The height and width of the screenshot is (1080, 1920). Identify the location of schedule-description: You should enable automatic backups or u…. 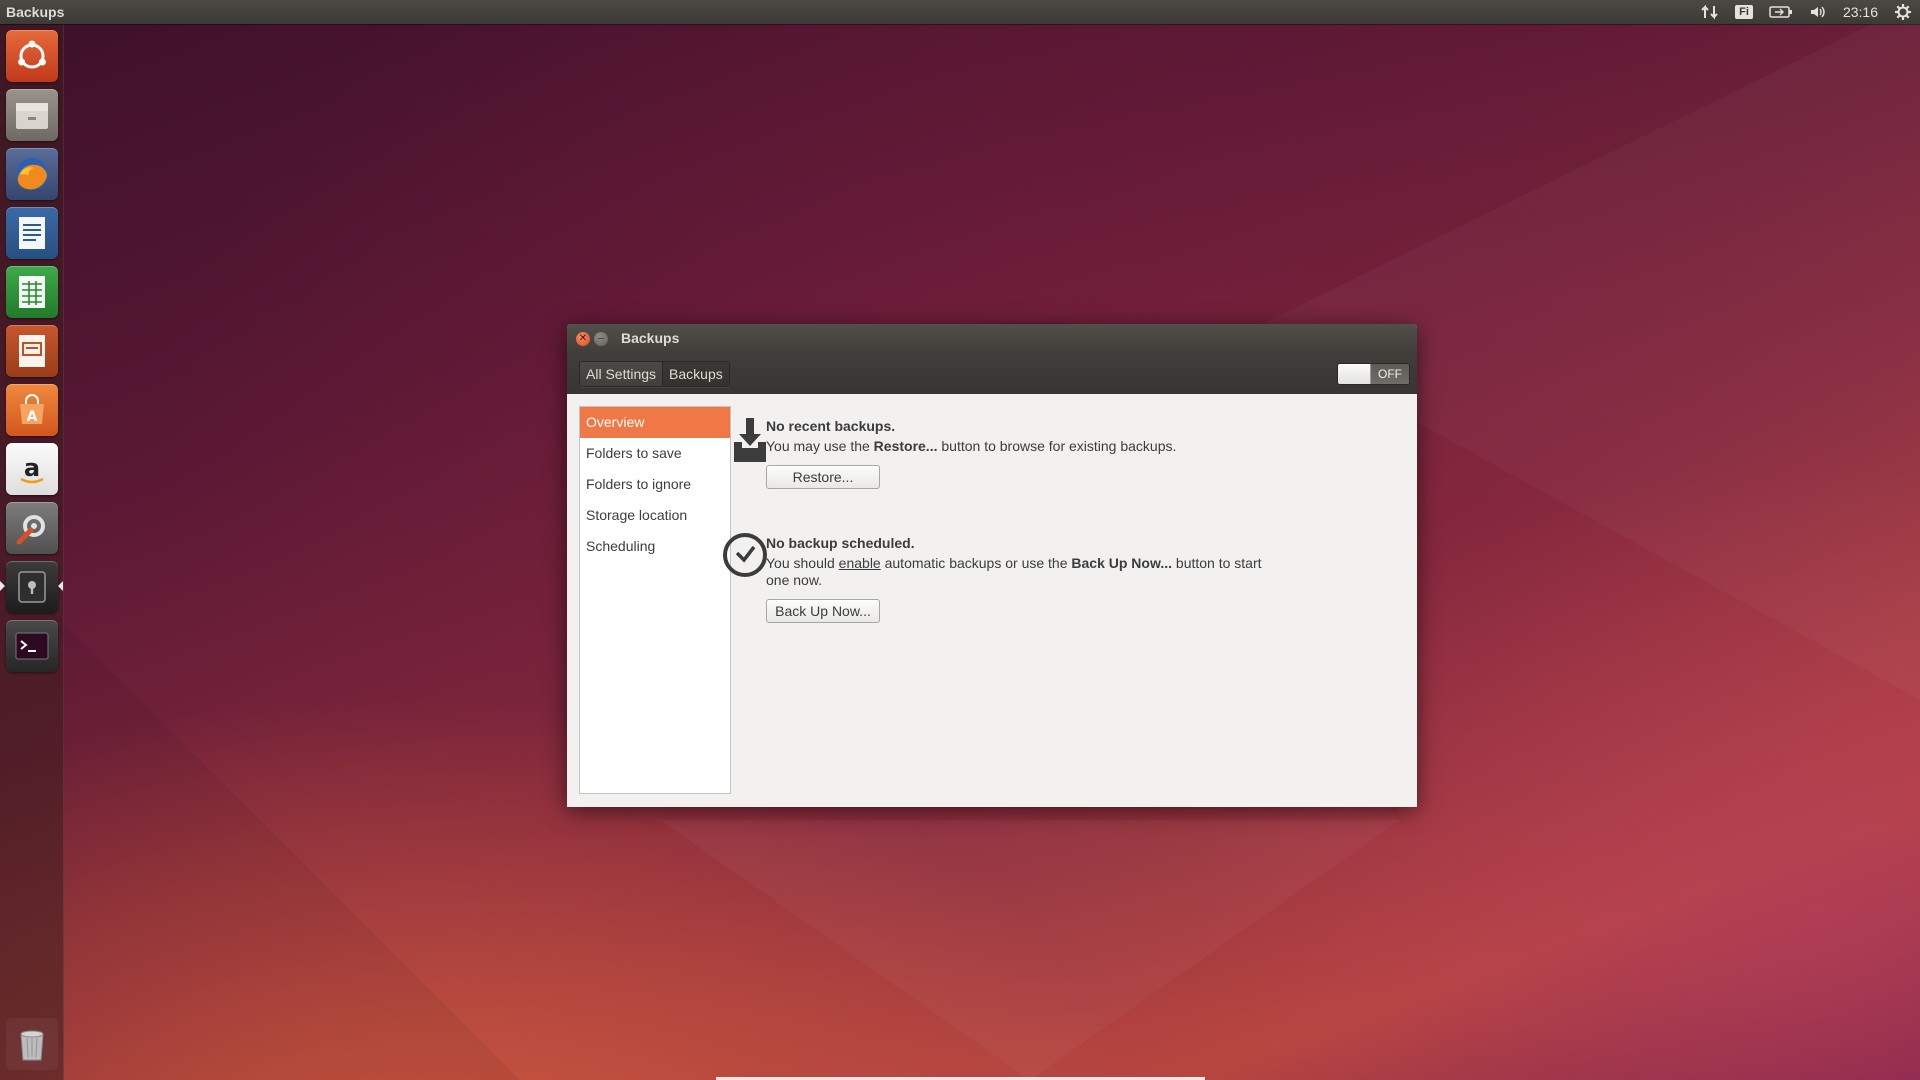
(1014, 571).